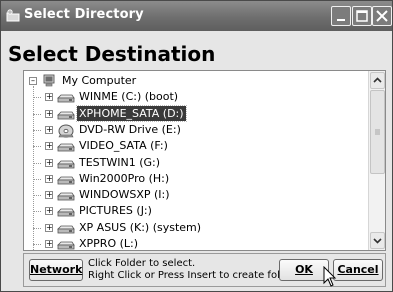  I want to click on tree-item: + TESTWIN1 (G:), so click(194, 163).